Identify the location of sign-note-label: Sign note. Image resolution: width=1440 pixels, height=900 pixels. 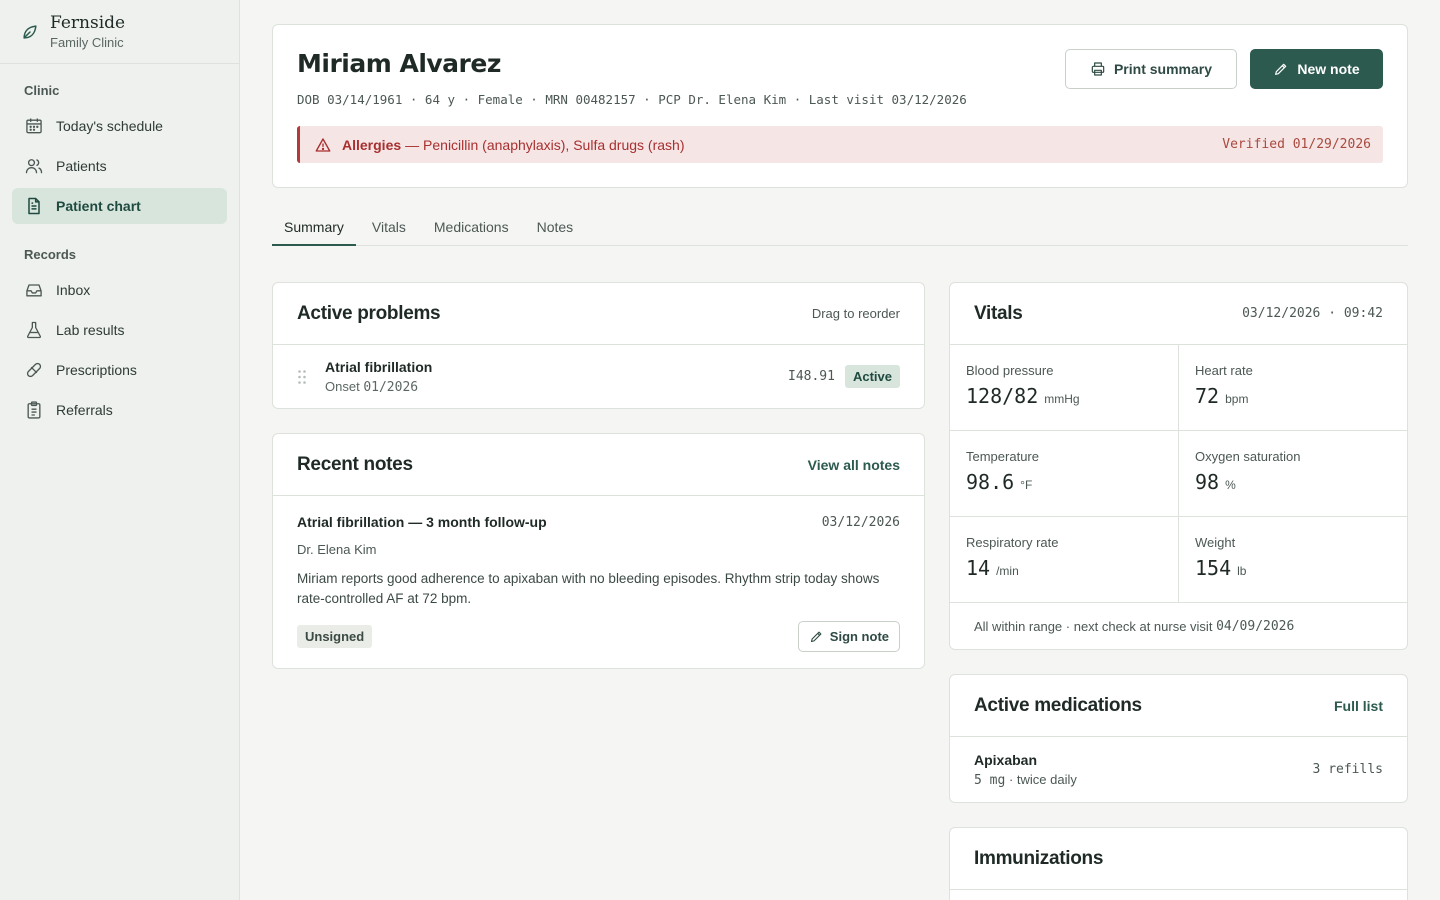
(859, 636).